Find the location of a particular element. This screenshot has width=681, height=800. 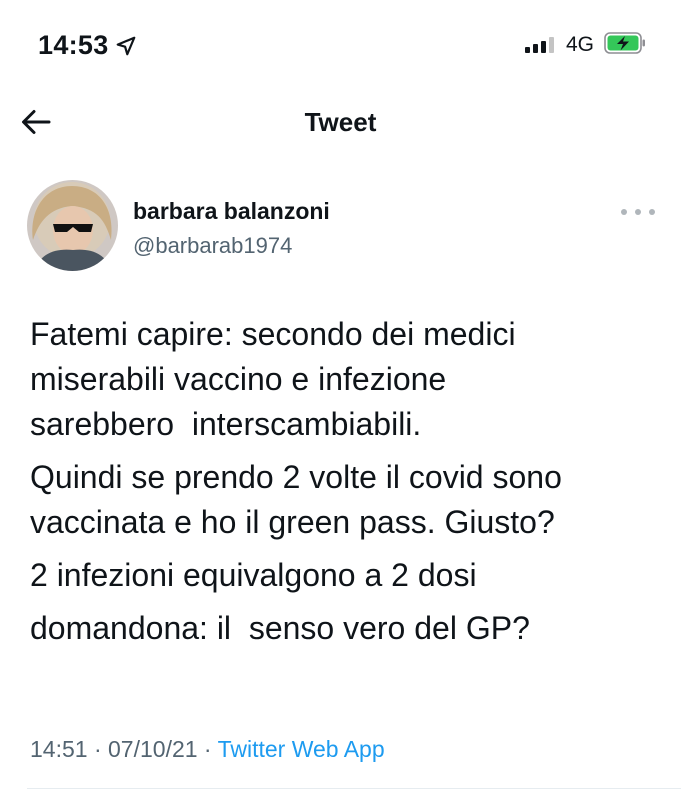

tweet-paragraph: 2 infezioni equivalgono a 2 dosi is located at coordinates (253, 575).